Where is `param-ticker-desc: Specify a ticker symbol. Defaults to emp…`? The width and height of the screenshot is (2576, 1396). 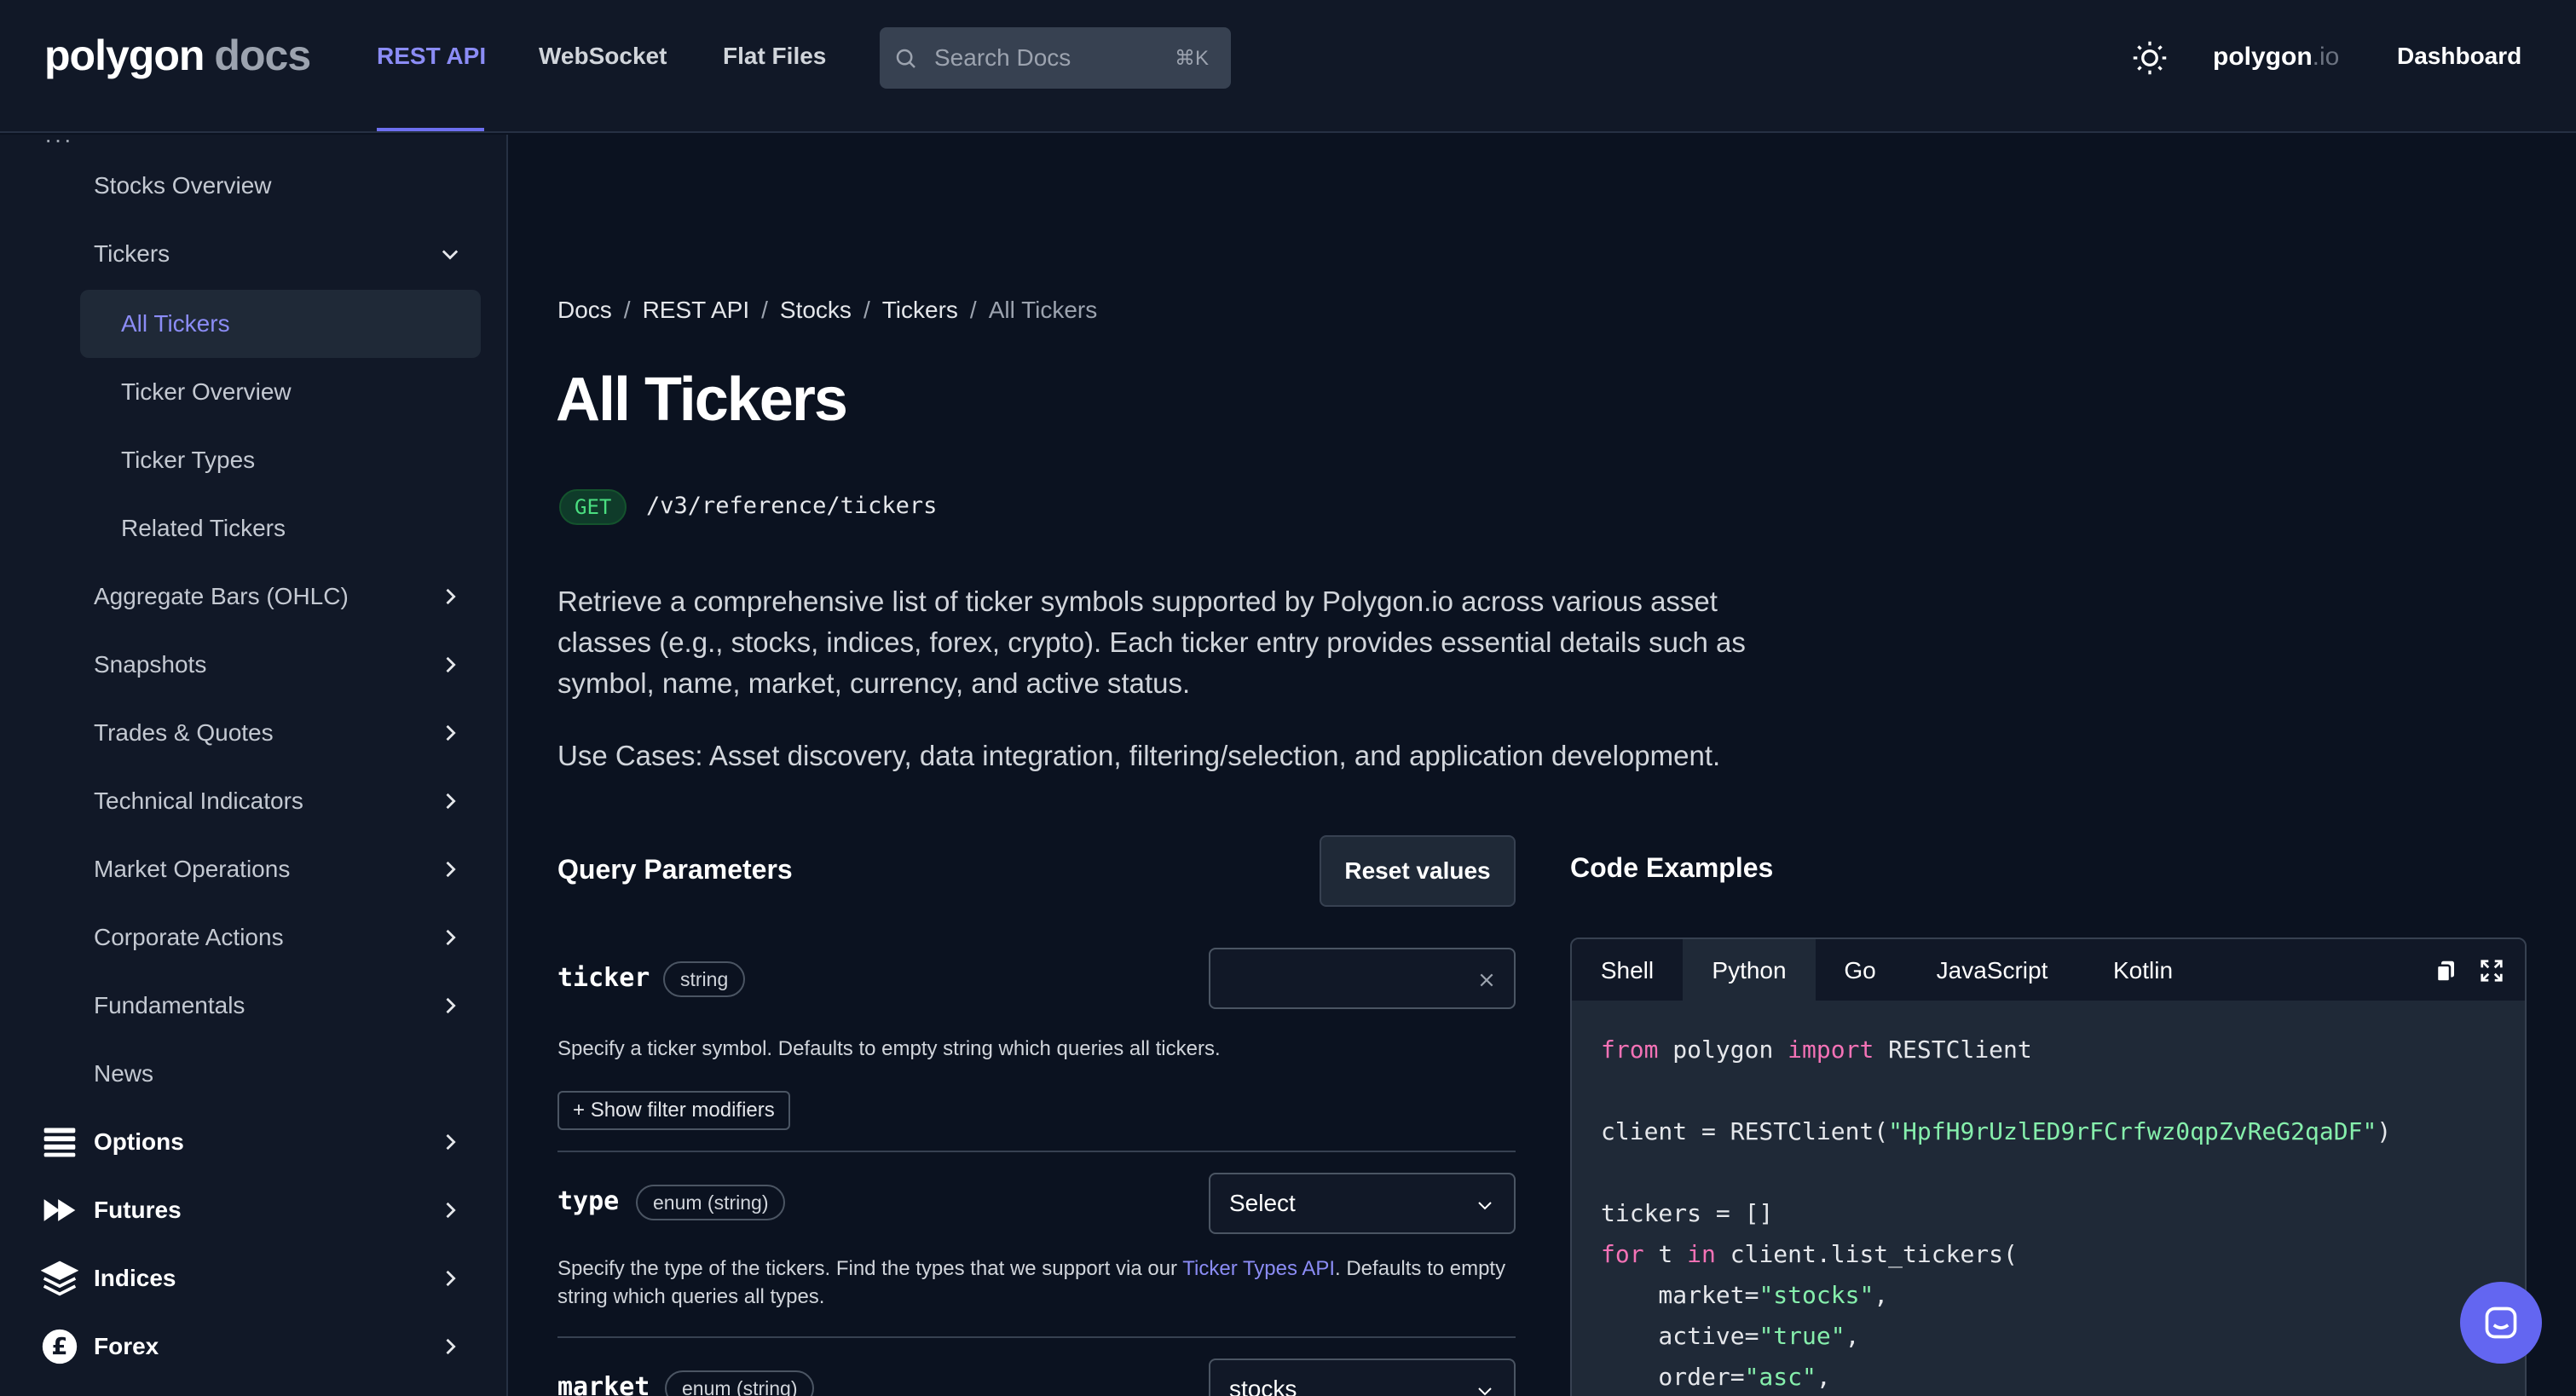
param-ticker-desc: Specify a ticker symbol. Defaults to emp… is located at coordinates (889, 1048).